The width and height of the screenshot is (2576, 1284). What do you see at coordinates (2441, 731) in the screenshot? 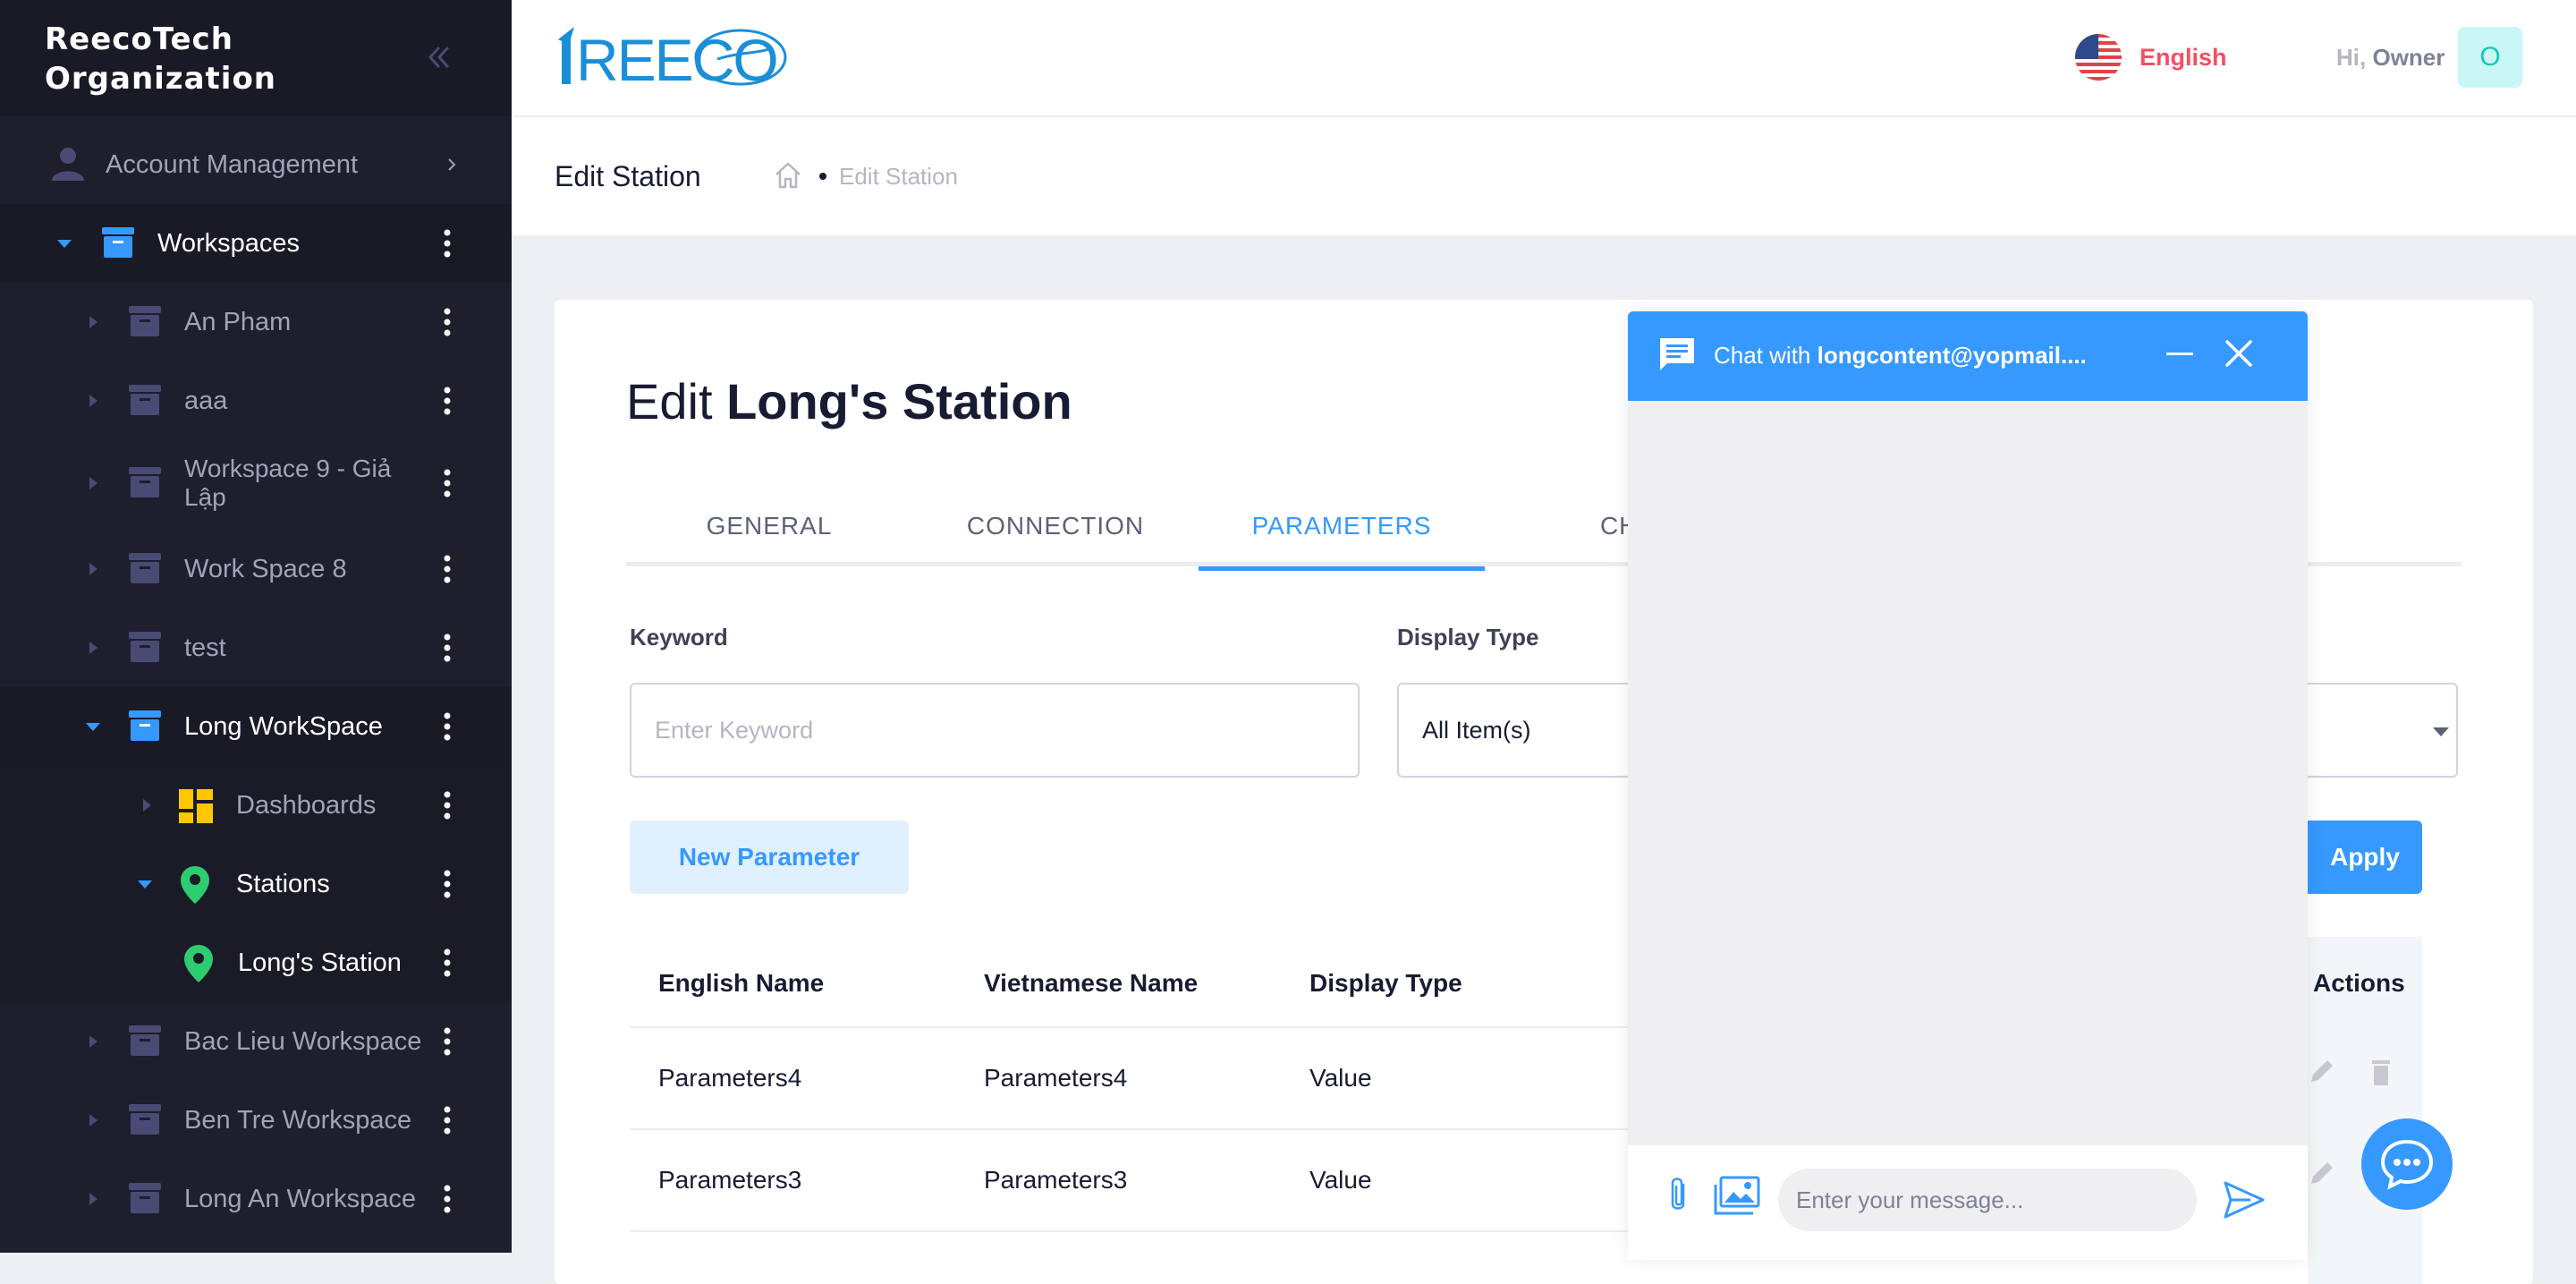
I see `chevron-down-icon` at bounding box center [2441, 731].